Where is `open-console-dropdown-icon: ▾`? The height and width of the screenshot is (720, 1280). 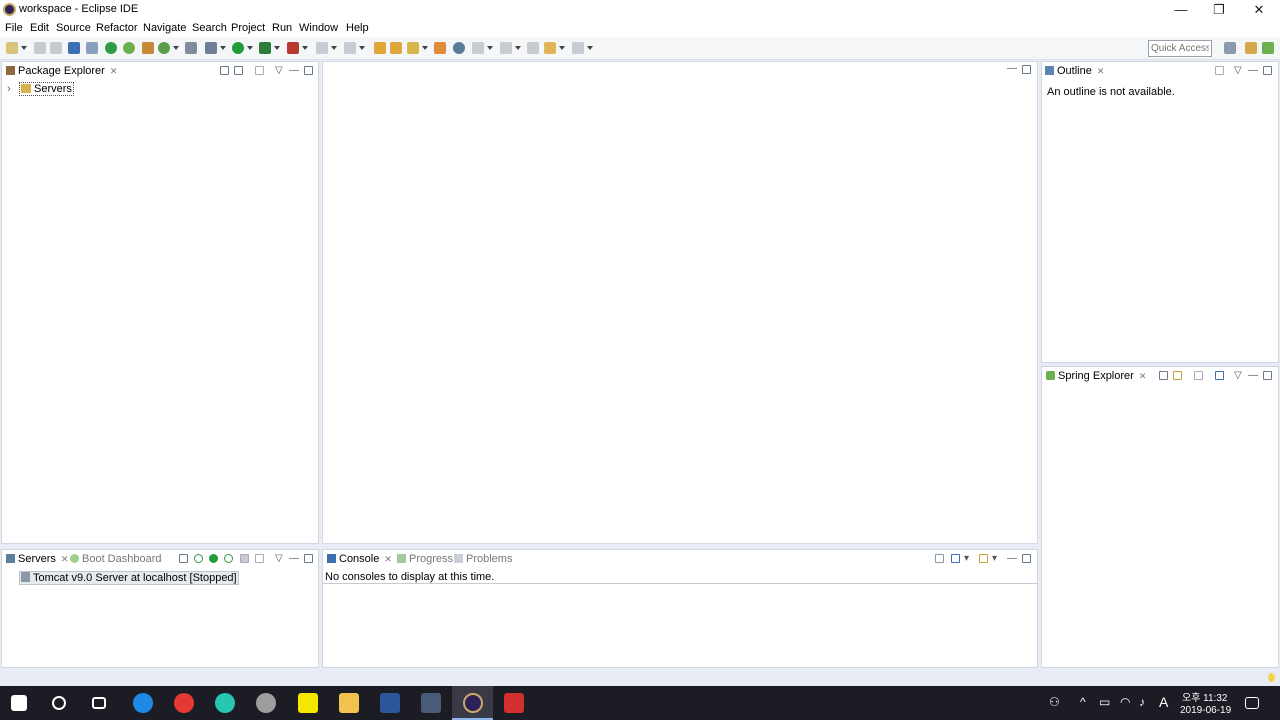
open-console-dropdown-icon: ▾ is located at coordinates (994, 558).